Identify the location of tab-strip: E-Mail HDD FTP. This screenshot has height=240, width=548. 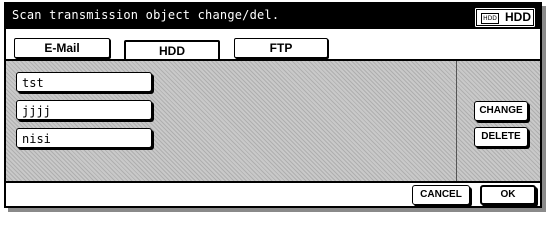
(273, 45).